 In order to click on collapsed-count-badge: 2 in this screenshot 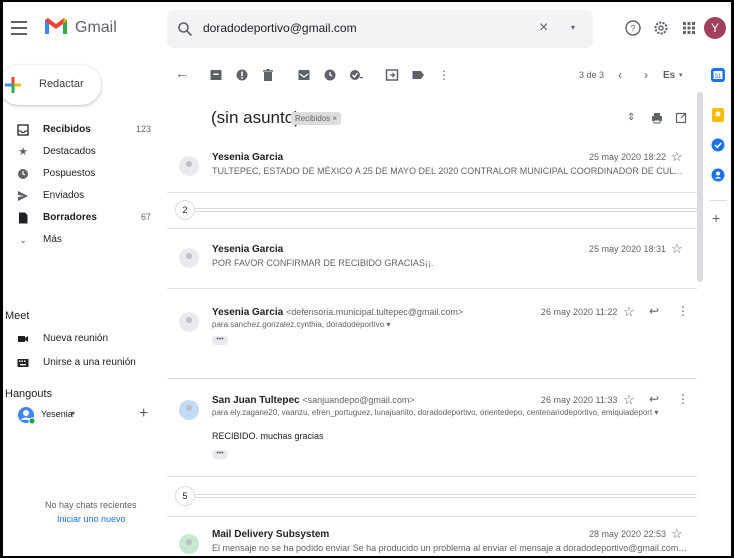, I will do `click(185, 210)`.